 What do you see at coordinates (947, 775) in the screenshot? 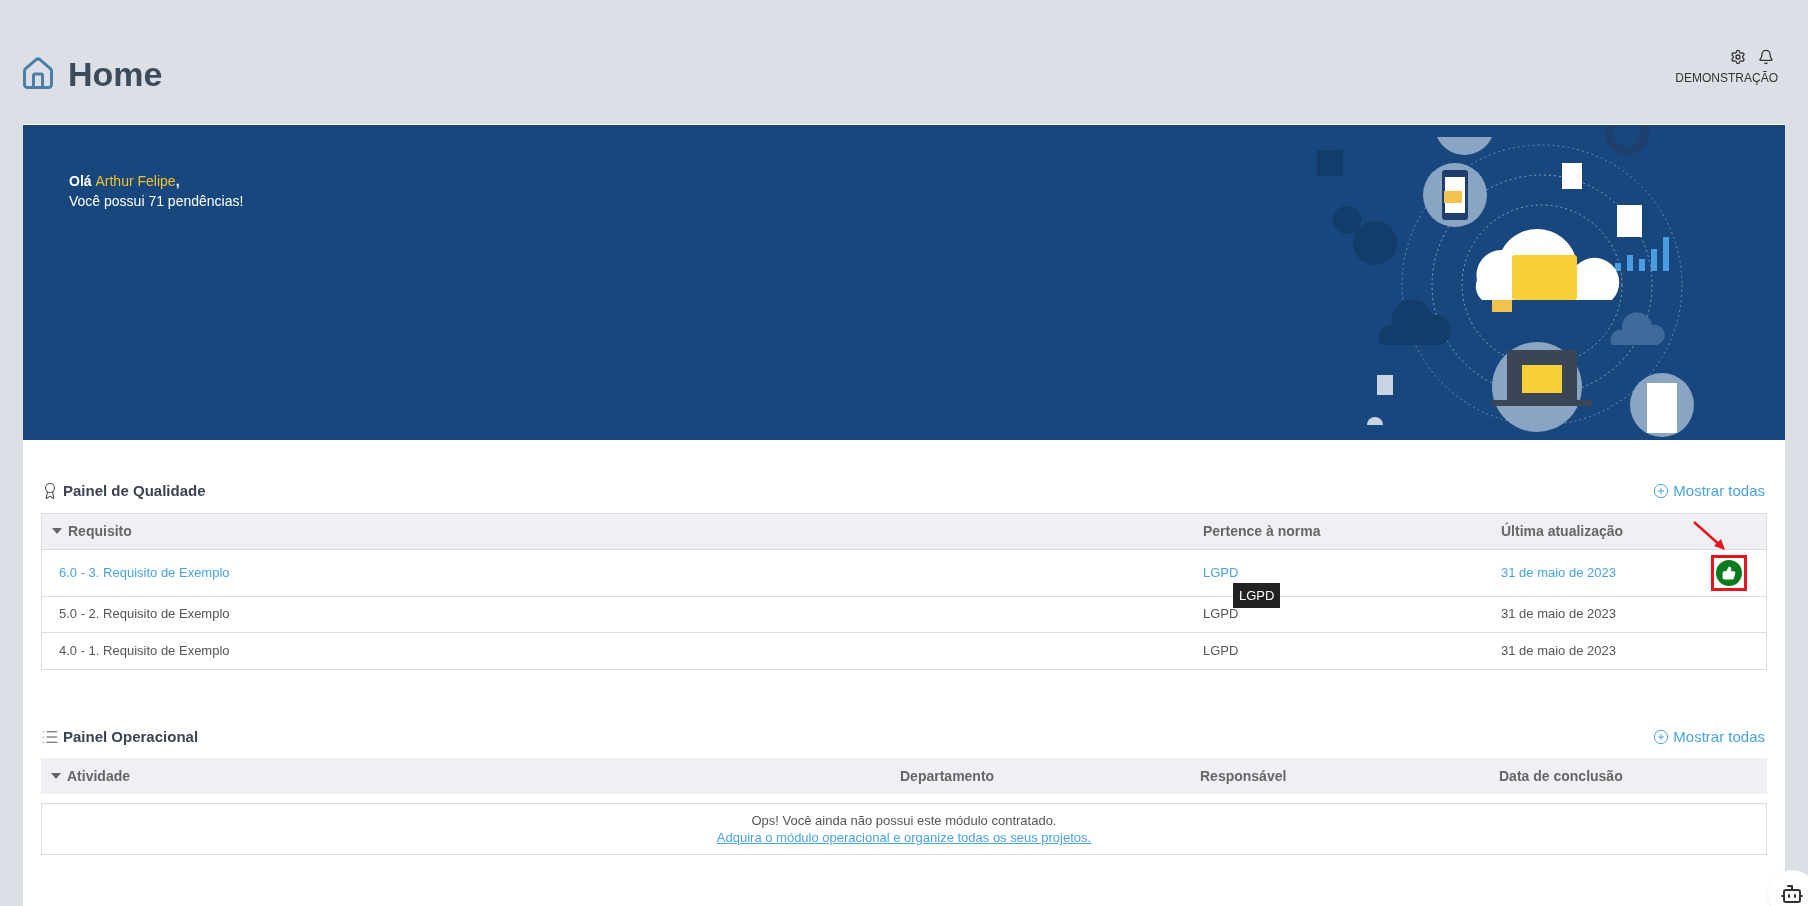
I see `column-header: Departamento` at bounding box center [947, 775].